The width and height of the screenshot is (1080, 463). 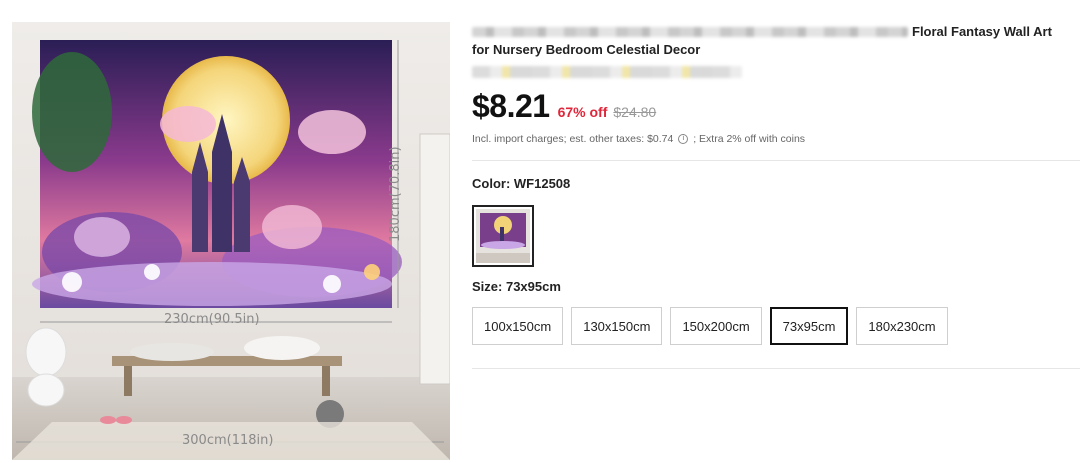 What do you see at coordinates (617, 326) in the screenshot?
I see `size-option-130x150: 130x150cm` at bounding box center [617, 326].